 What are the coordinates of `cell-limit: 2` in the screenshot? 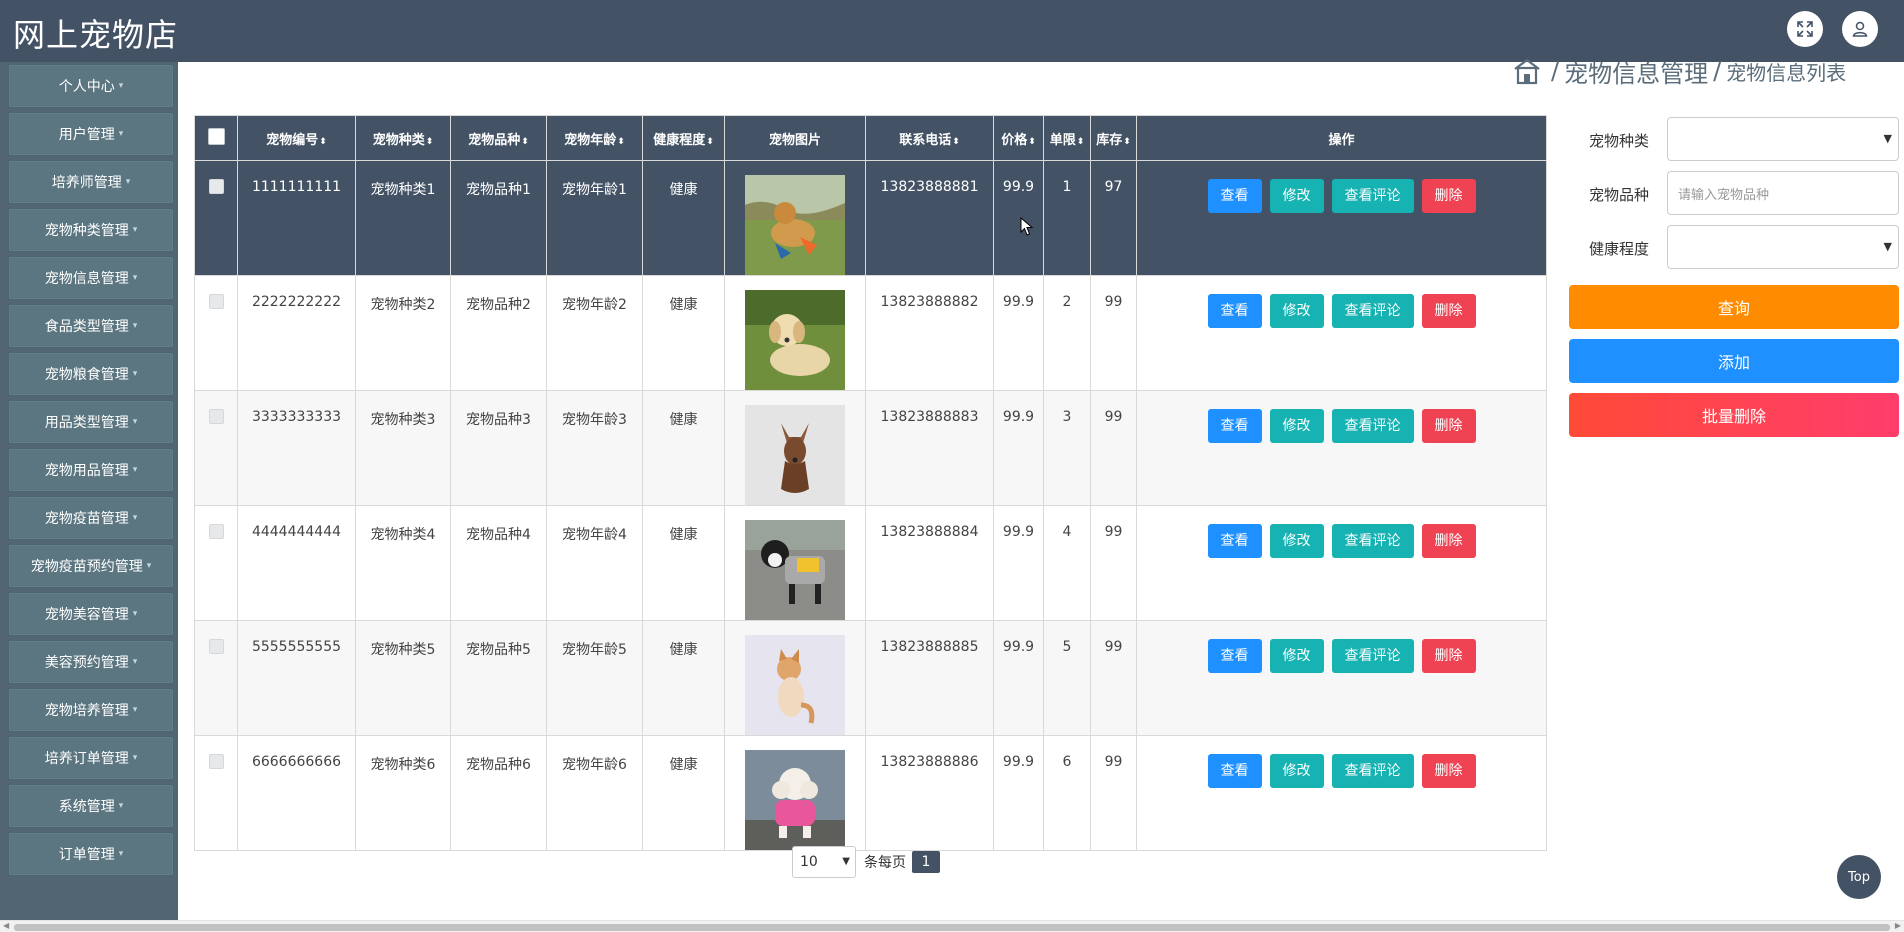 It's located at (1067, 333).